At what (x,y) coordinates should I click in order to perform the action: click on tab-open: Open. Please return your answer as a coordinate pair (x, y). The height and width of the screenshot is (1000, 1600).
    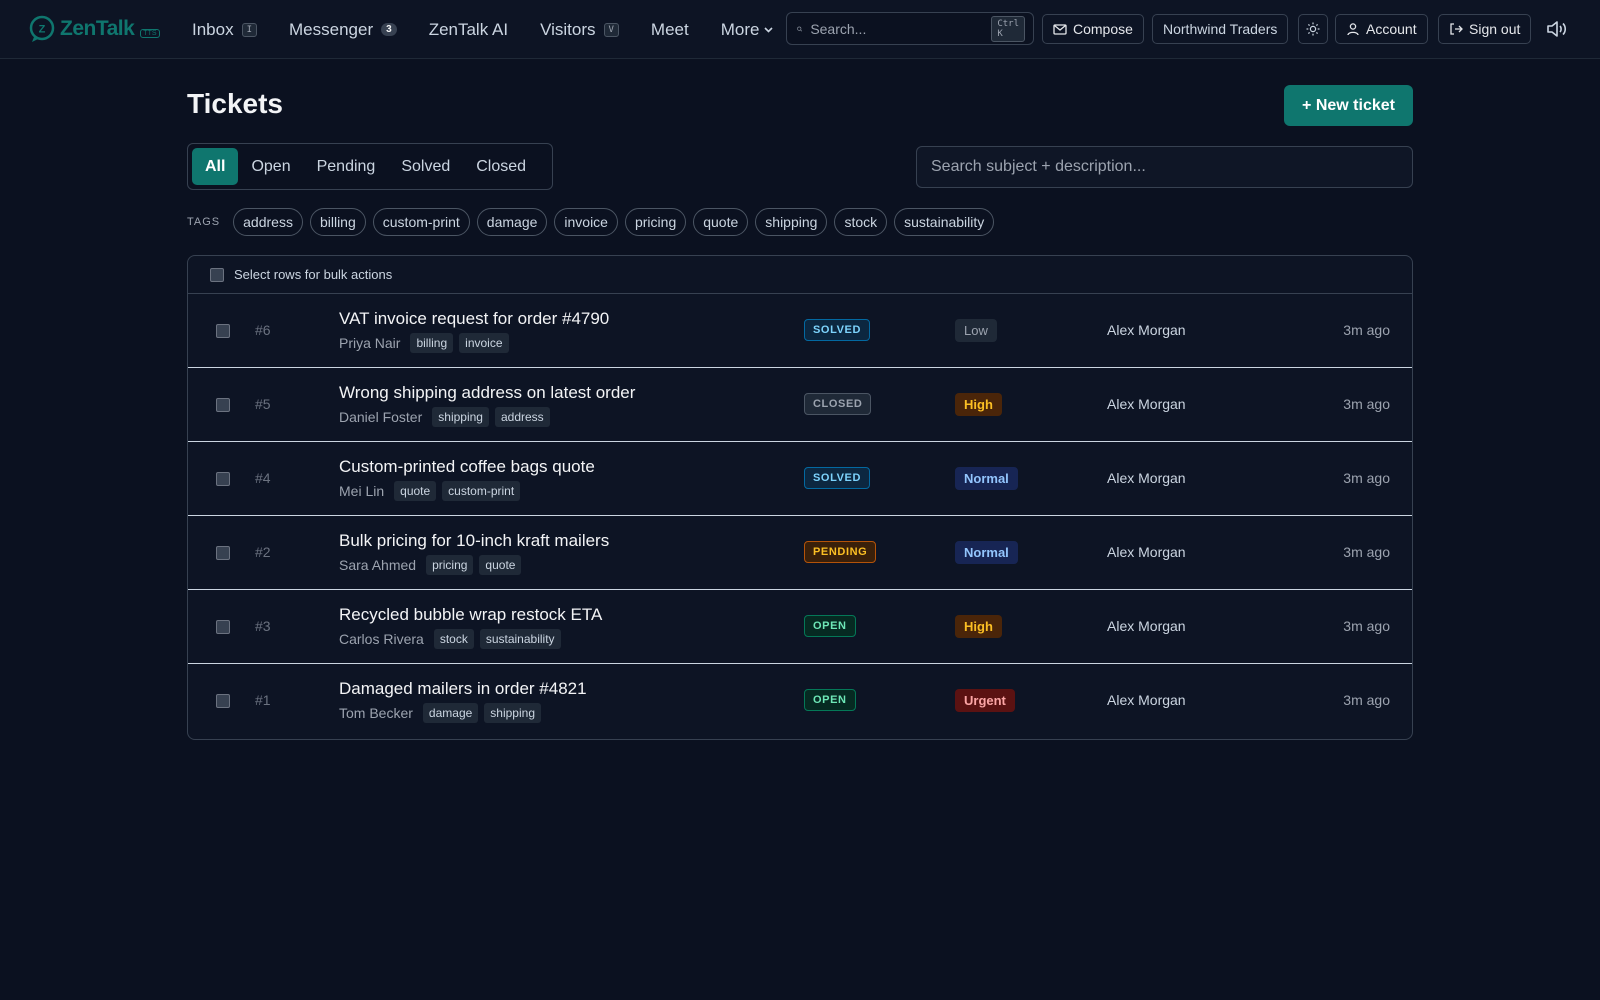
    Looking at the image, I should click on (270, 166).